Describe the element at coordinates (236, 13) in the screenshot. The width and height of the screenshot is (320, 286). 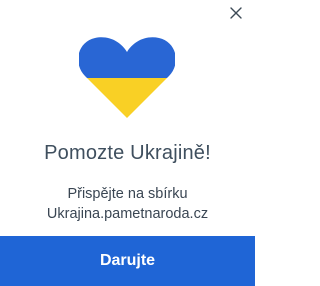
I see `close-icon` at that location.